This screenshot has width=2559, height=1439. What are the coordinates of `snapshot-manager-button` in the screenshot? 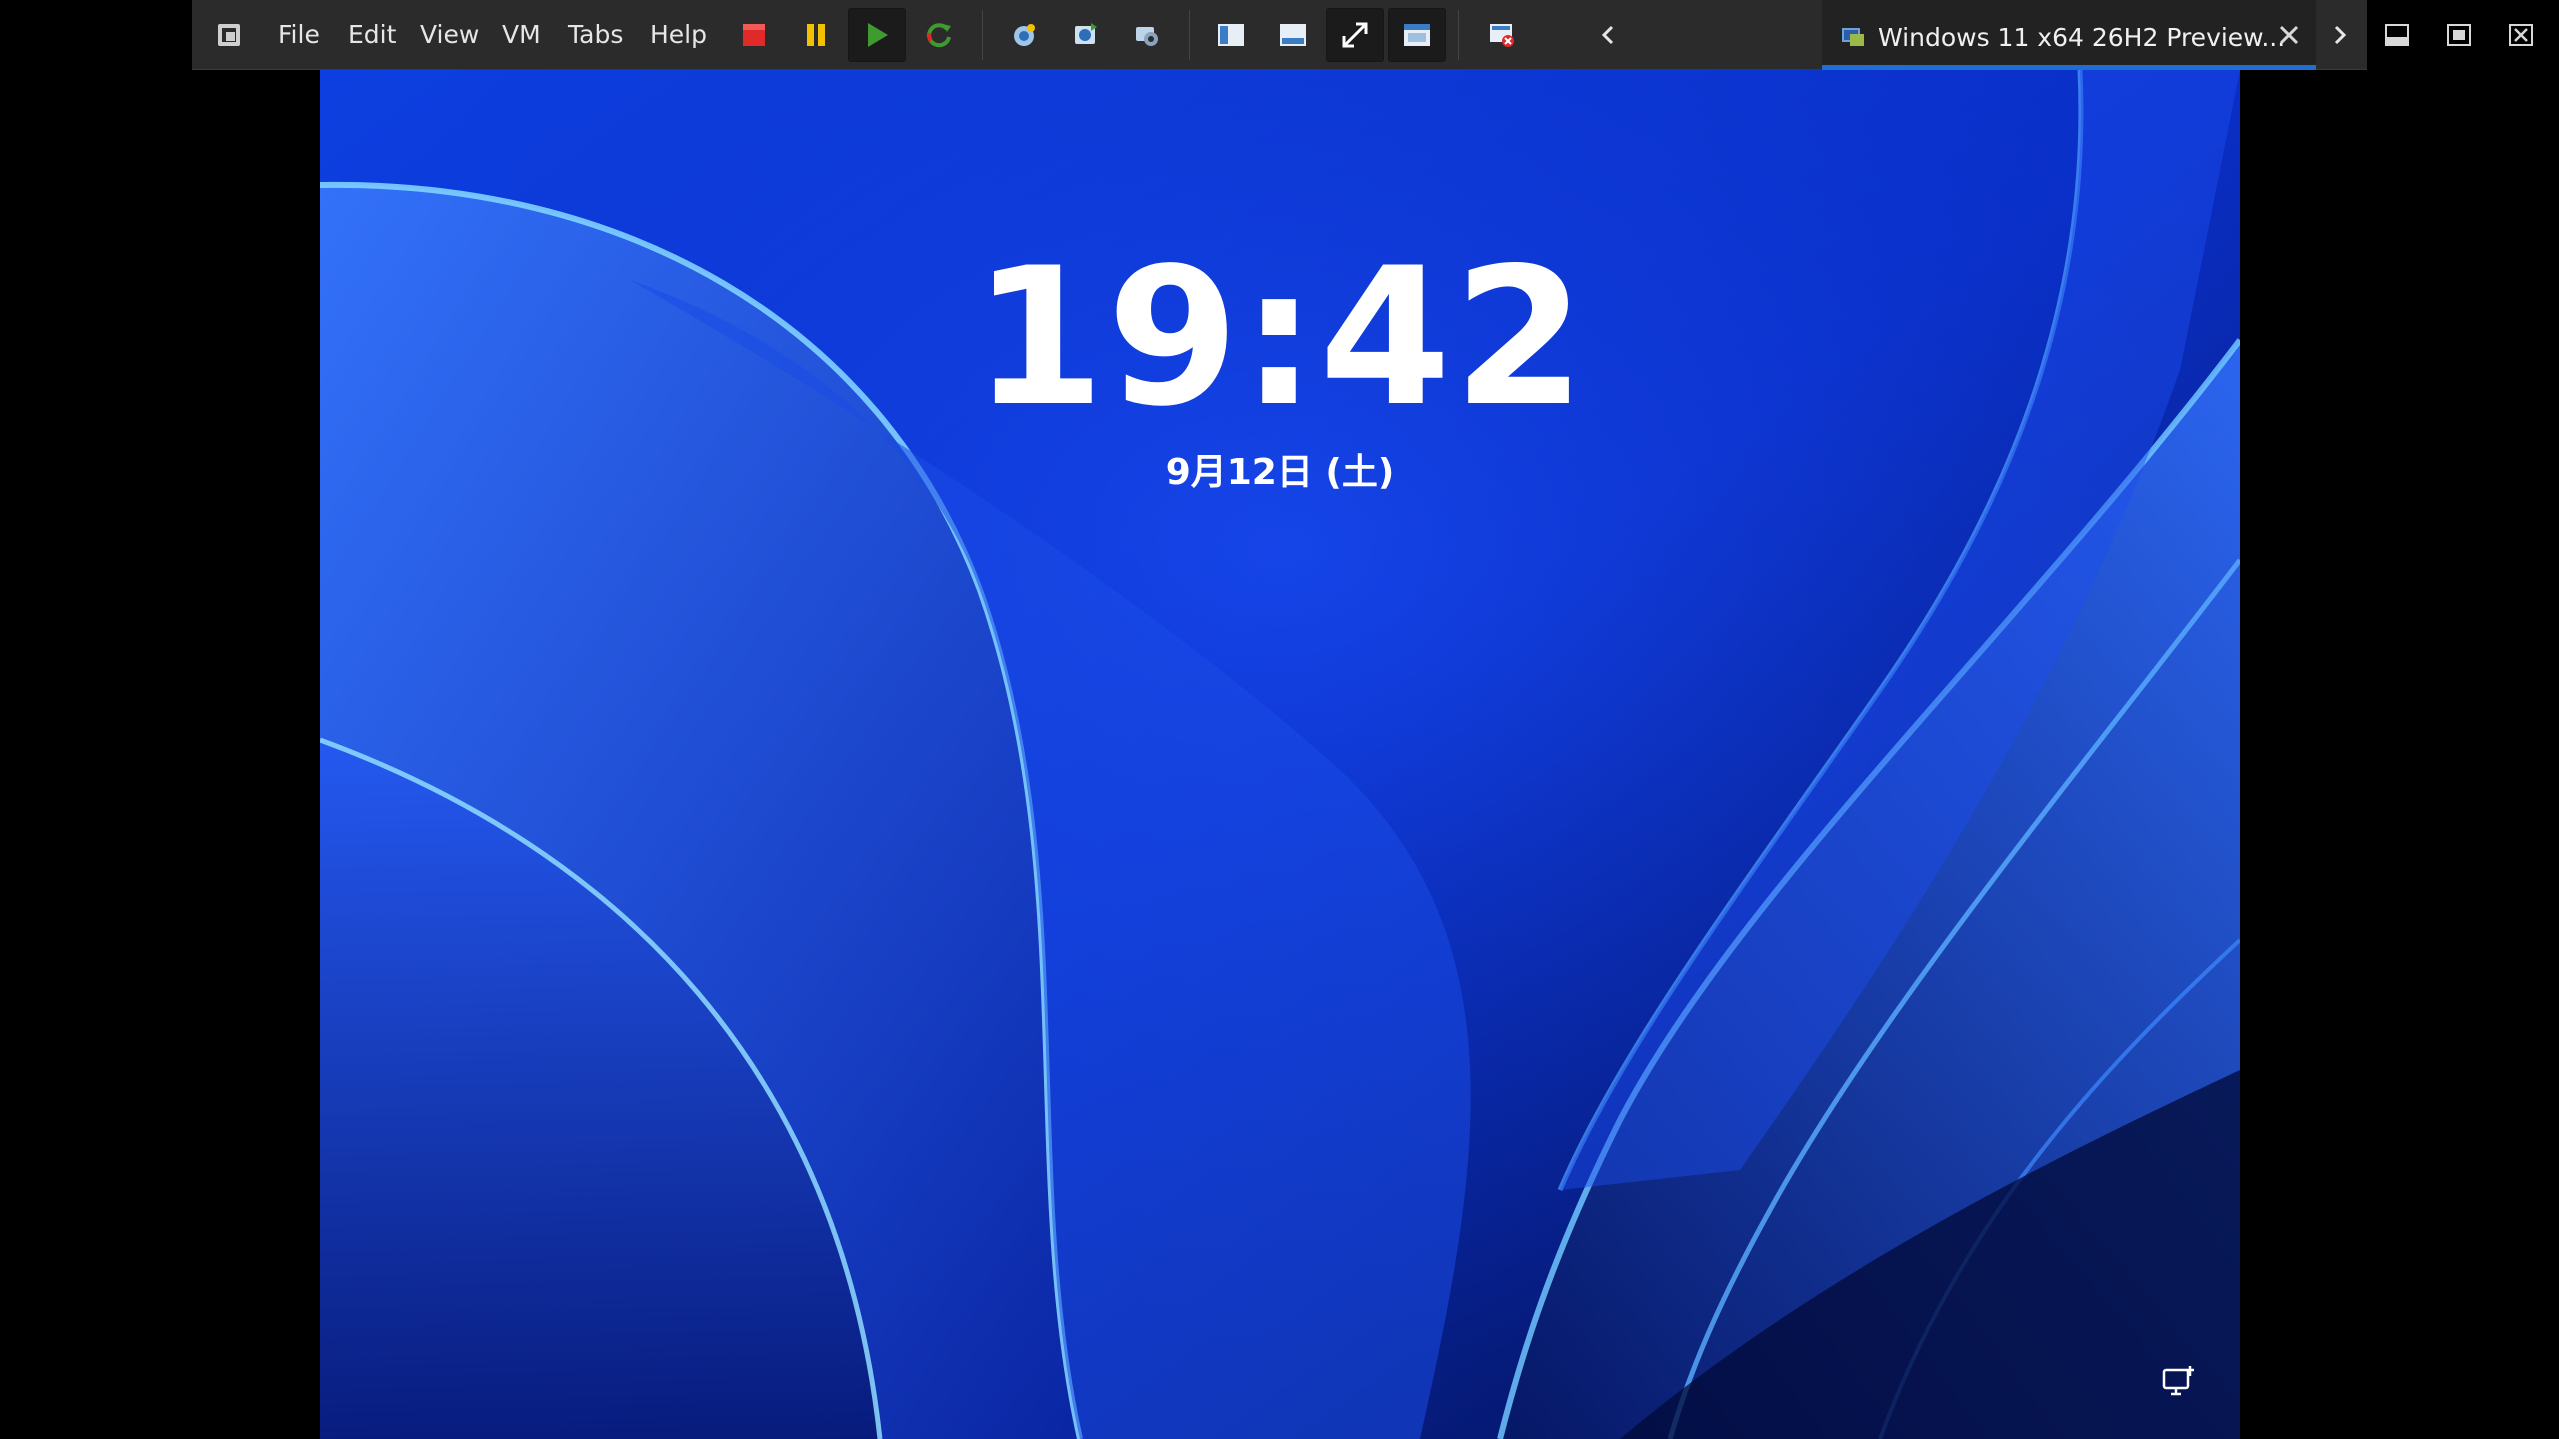 It's located at (1147, 35).